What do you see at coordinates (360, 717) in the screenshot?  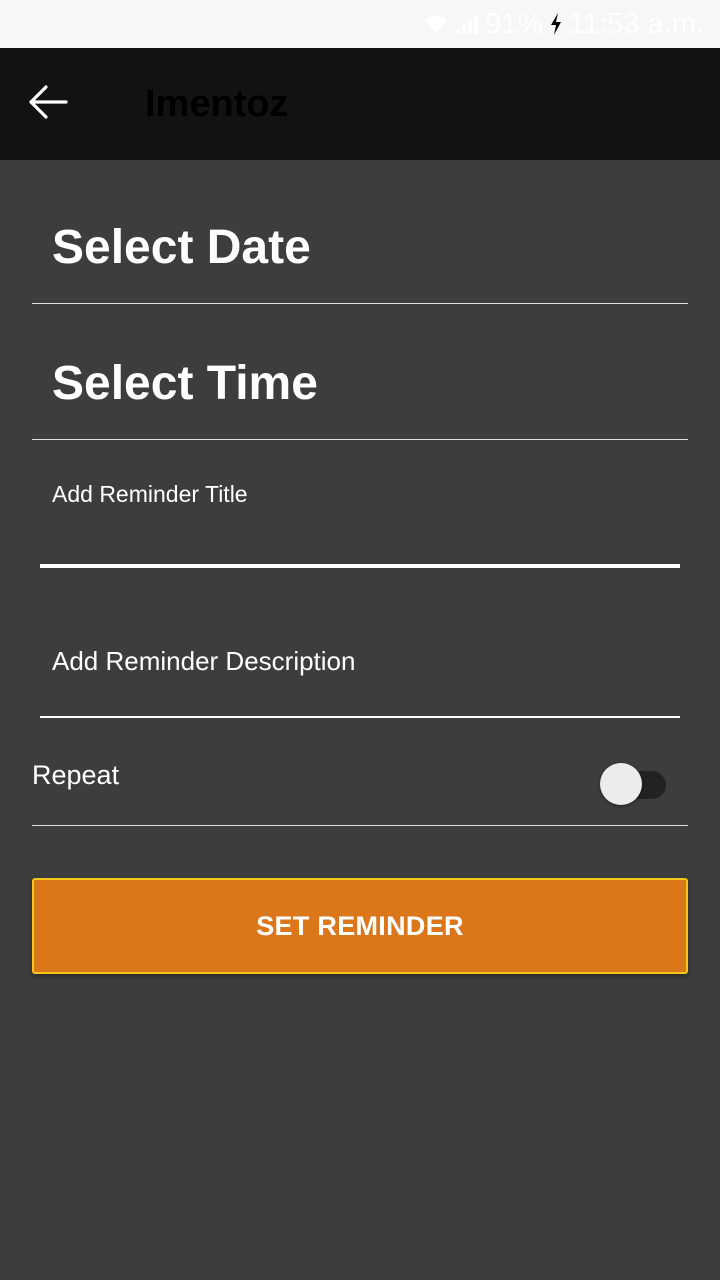 I see `description-underline` at bounding box center [360, 717].